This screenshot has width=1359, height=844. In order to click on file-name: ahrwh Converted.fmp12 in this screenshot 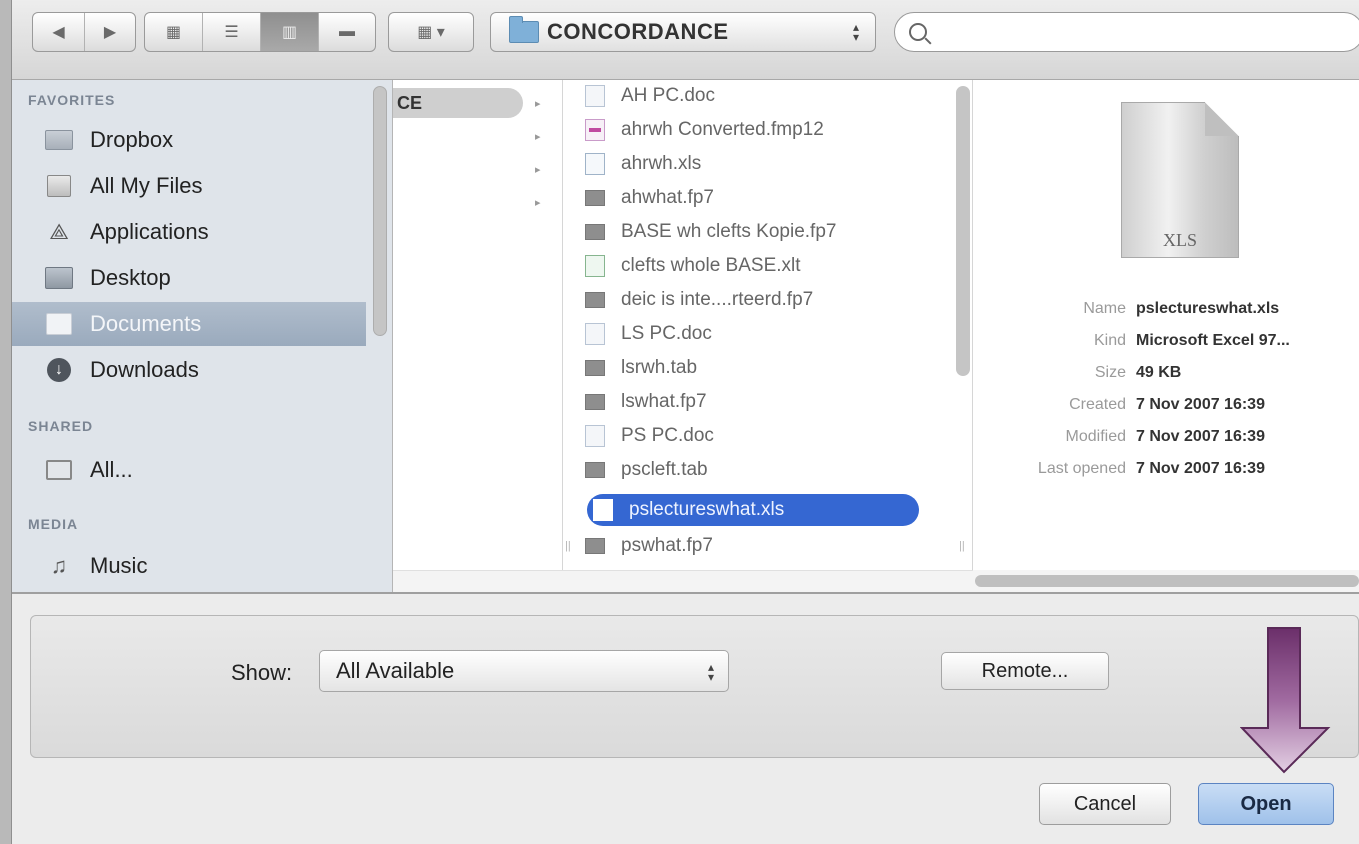, I will do `click(722, 129)`.